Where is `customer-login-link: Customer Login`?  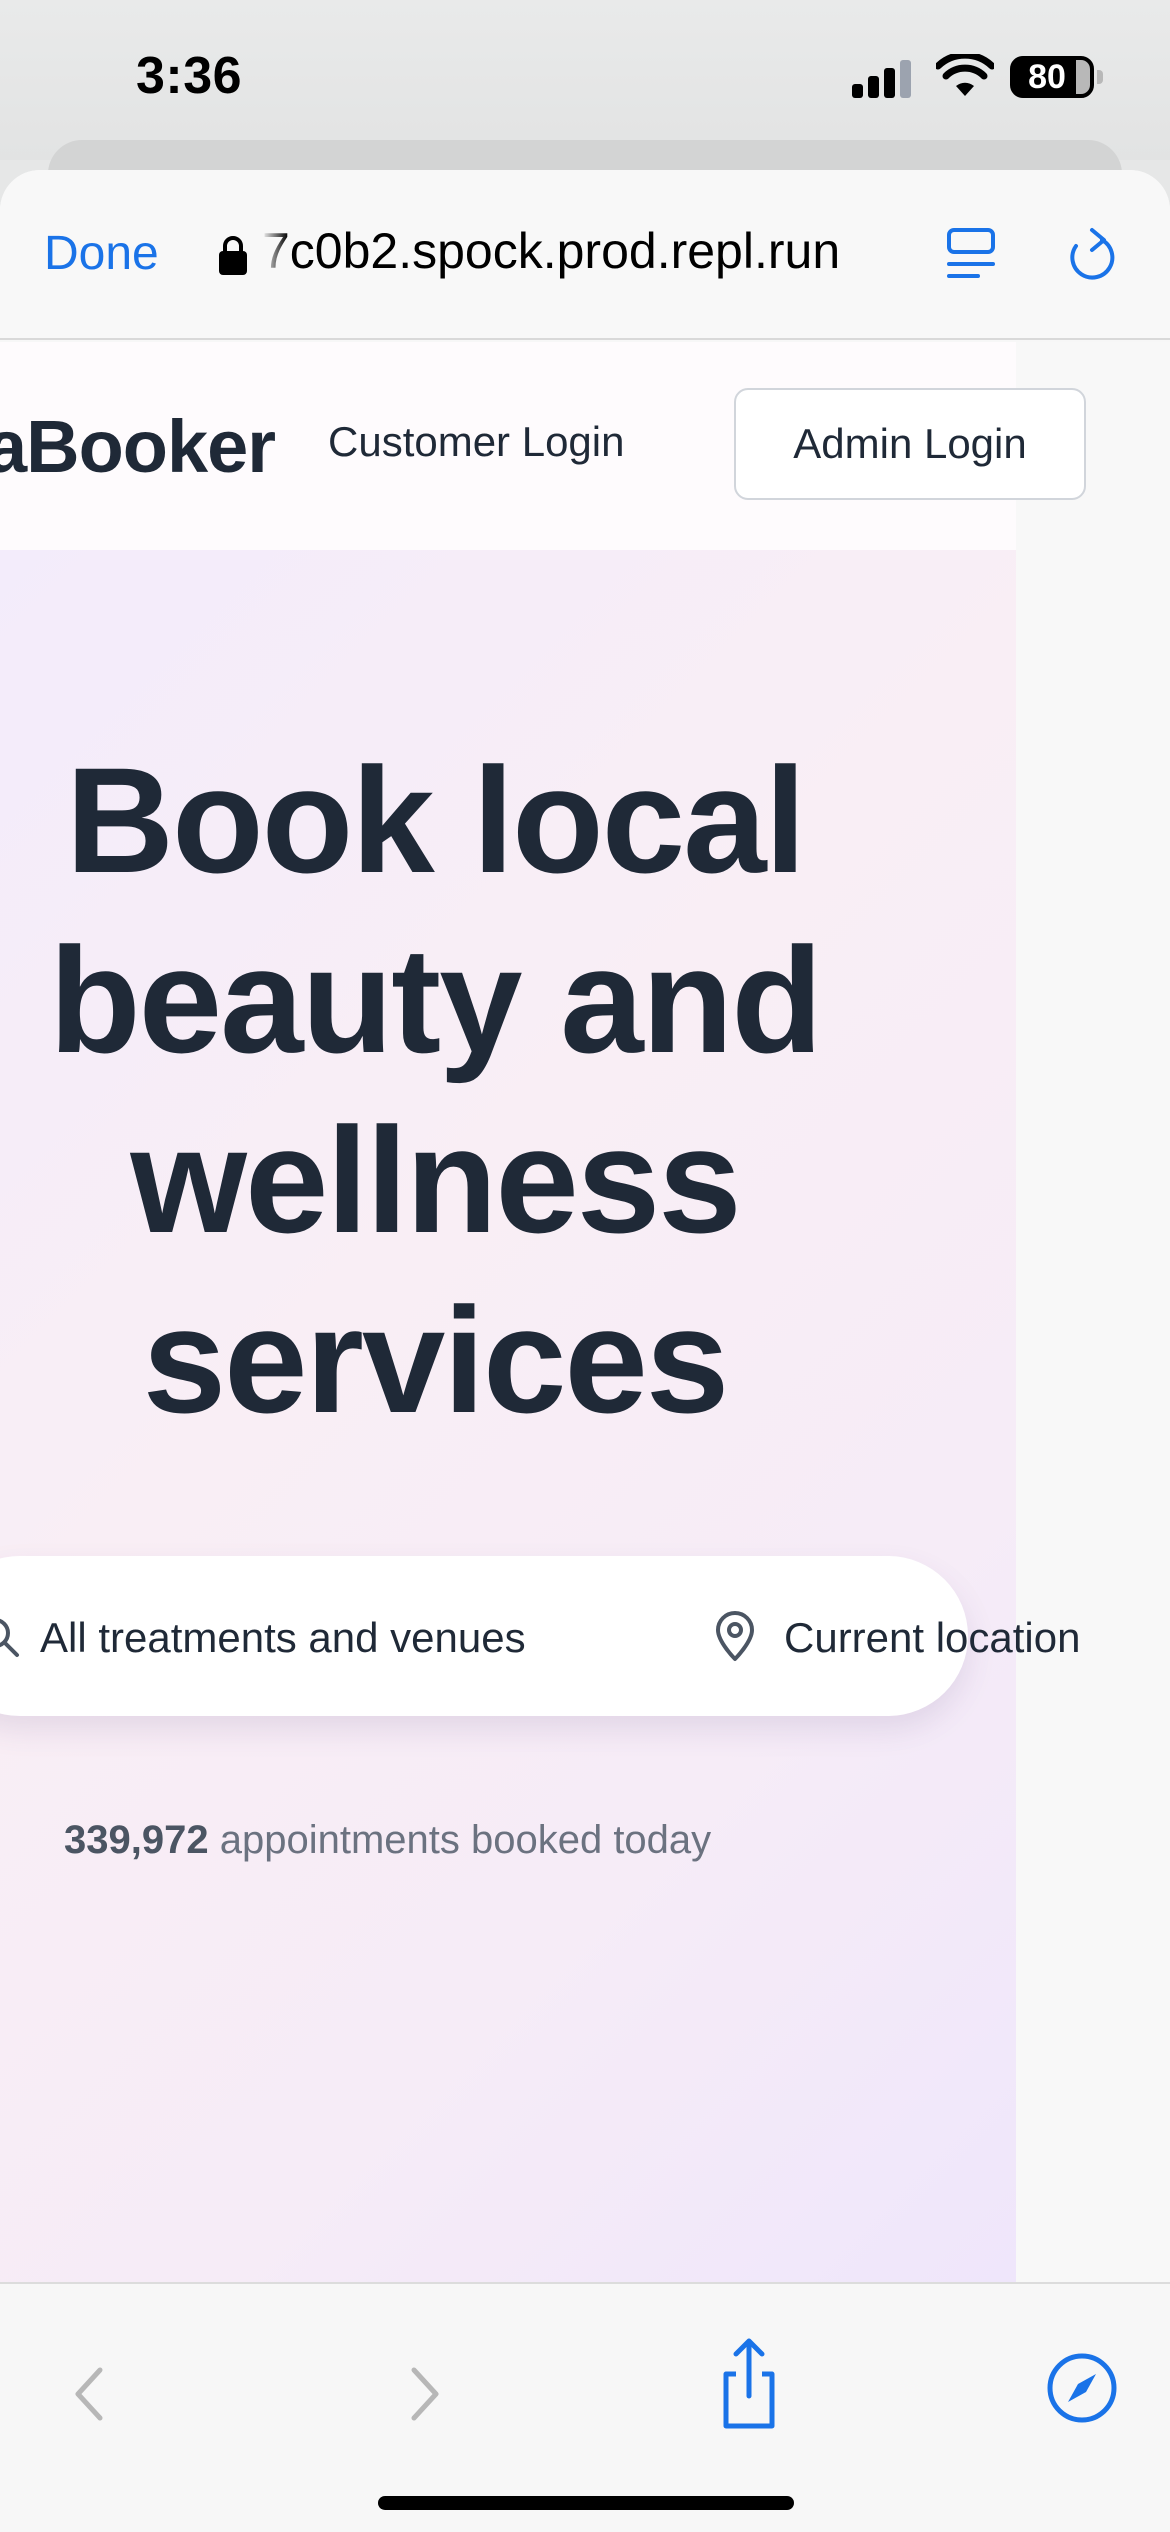
customer-login-link: Customer Login is located at coordinates (476, 442).